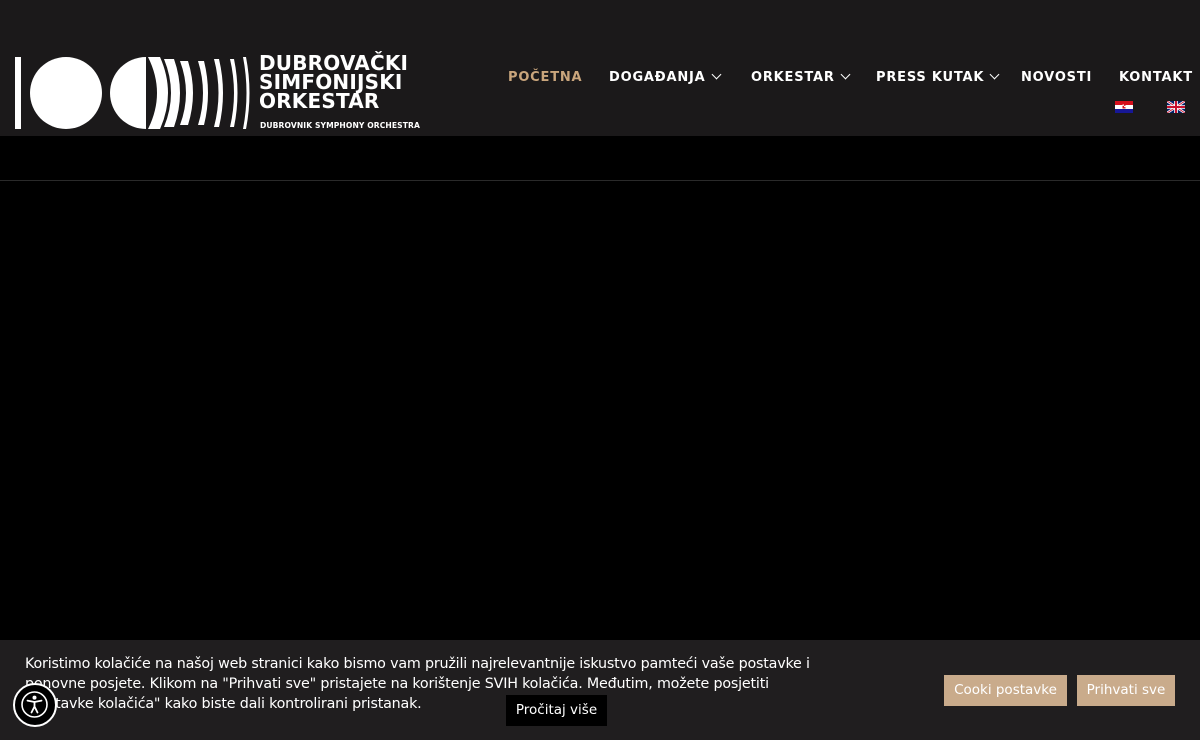  Describe the element at coordinates (1176, 106) in the screenshot. I see `uk-flag-icon` at that location.